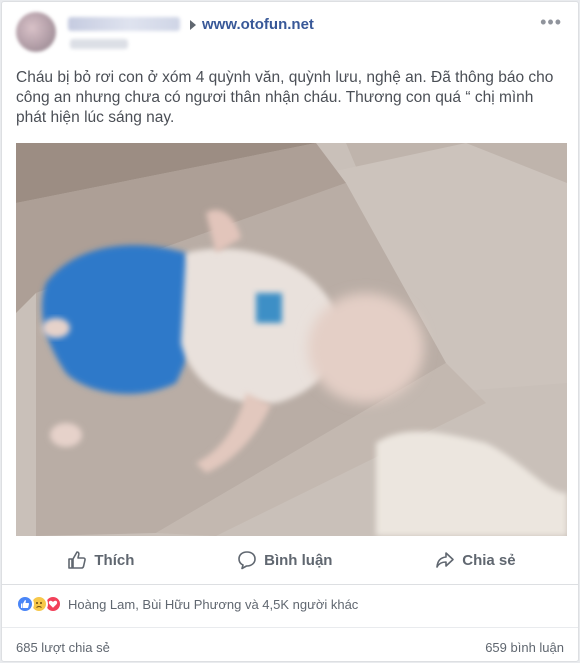 The width and height of the screenshot is (580, 663). Describe the element at coordinates (258, 24) in the screenshot. I see `shared-site-link: www.otofun.net` at that location.